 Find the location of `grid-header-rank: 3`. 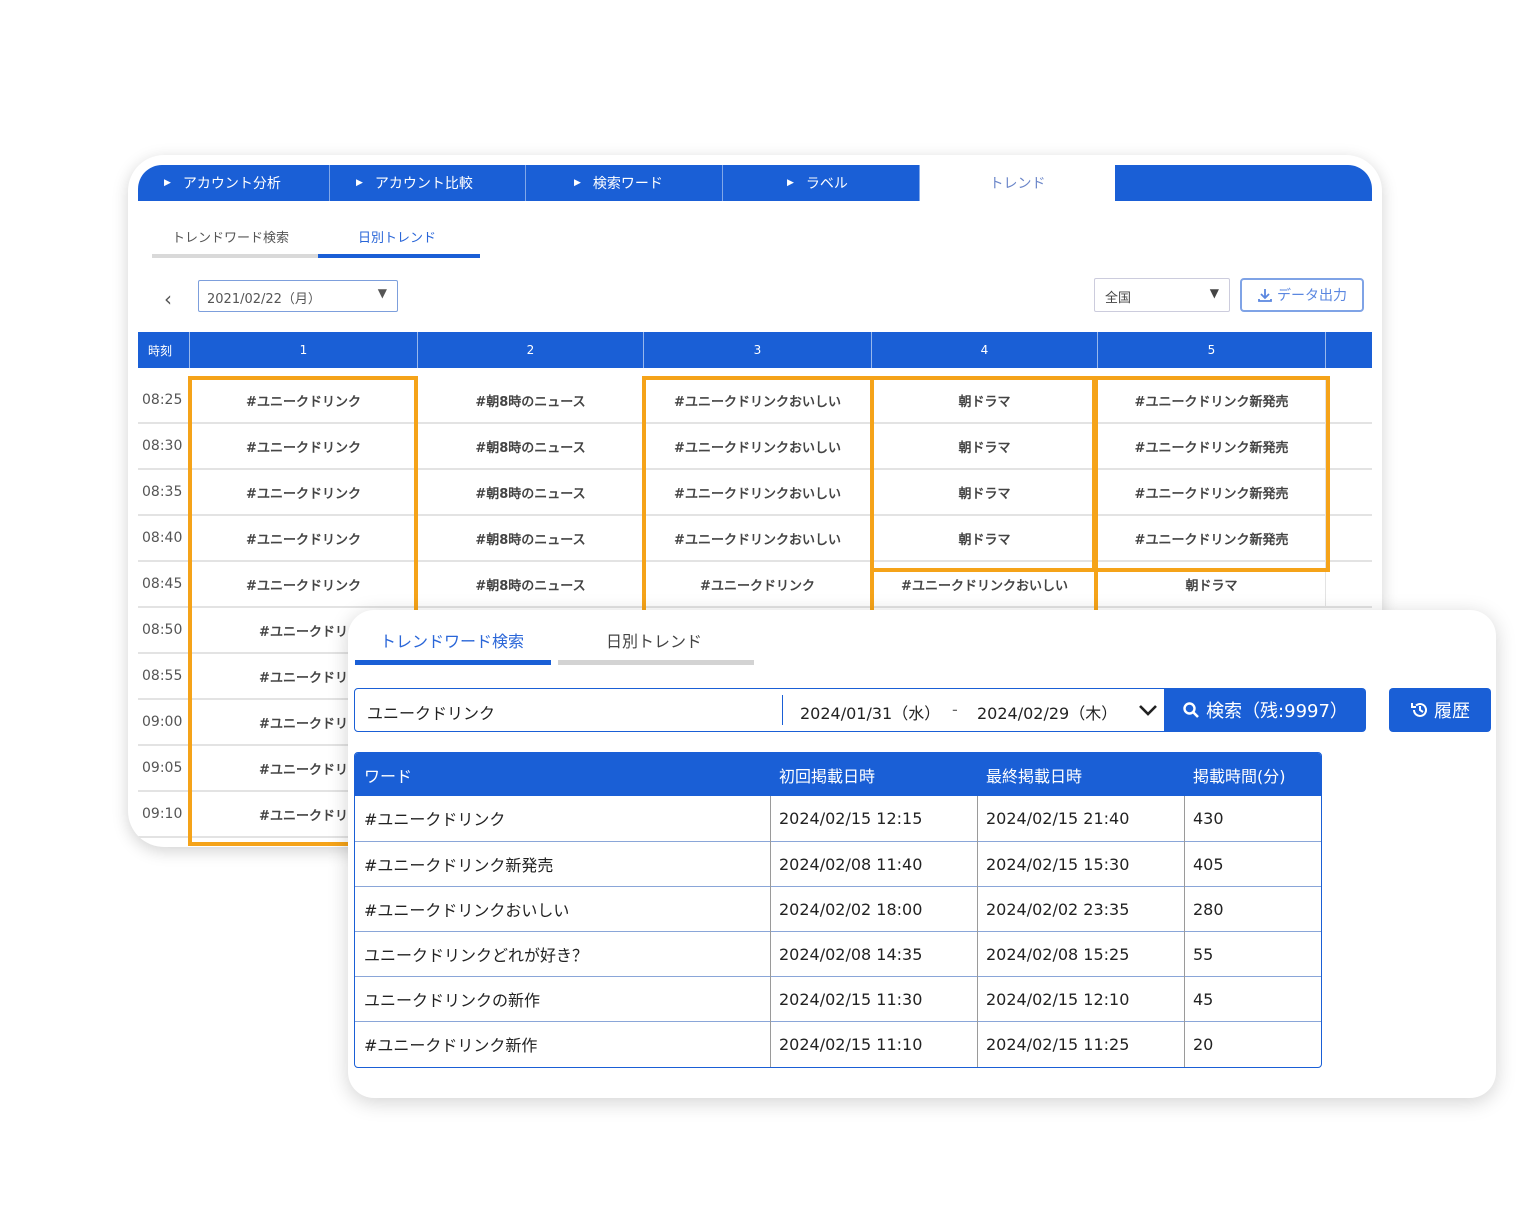

grid-header-rank: 3 is located at coordinates (758, 350).